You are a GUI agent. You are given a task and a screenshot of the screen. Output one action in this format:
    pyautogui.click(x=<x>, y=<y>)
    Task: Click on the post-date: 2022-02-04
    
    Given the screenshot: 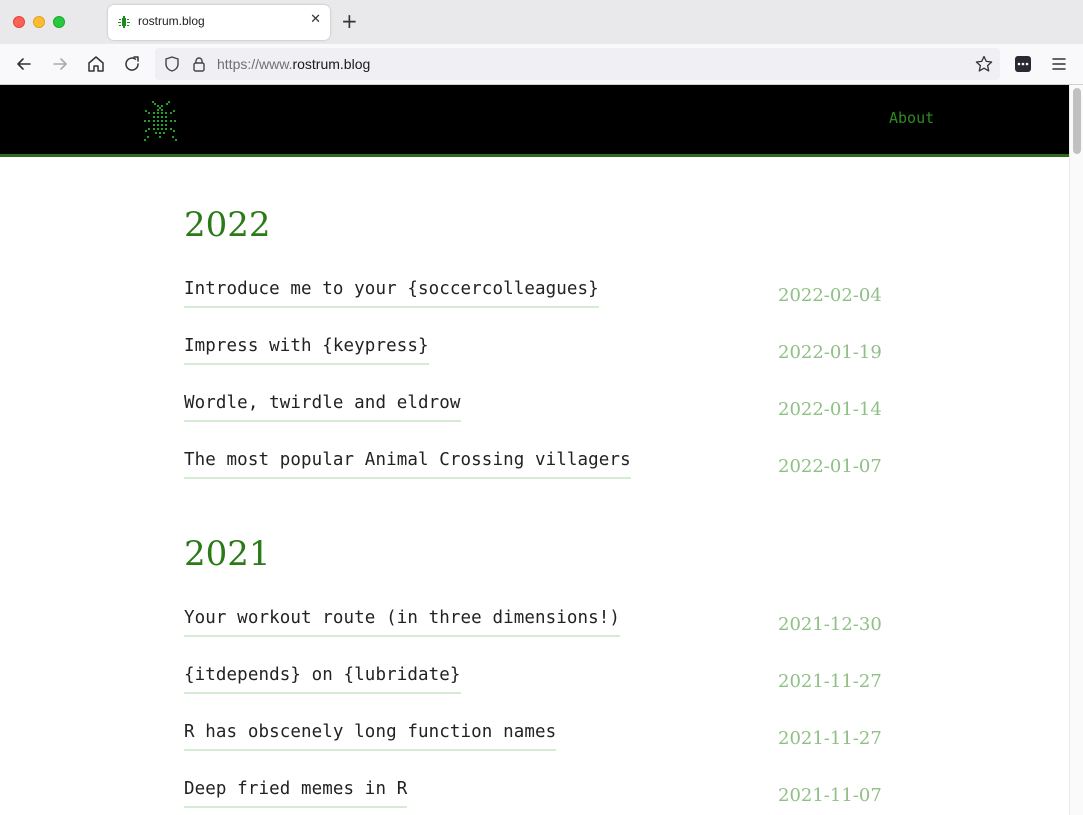 What is the action you would take?
    pyautogui.click(x=830, y=295)
    